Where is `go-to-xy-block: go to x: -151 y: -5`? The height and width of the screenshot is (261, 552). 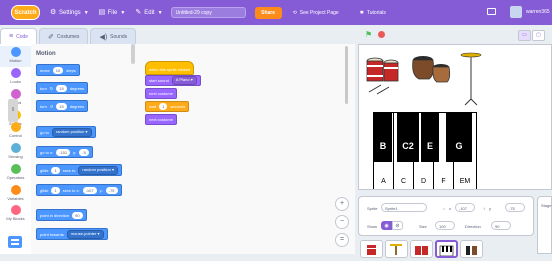
go-to-xy-block: go to x: -151 y: -5 is located at coordinates (64, 152).